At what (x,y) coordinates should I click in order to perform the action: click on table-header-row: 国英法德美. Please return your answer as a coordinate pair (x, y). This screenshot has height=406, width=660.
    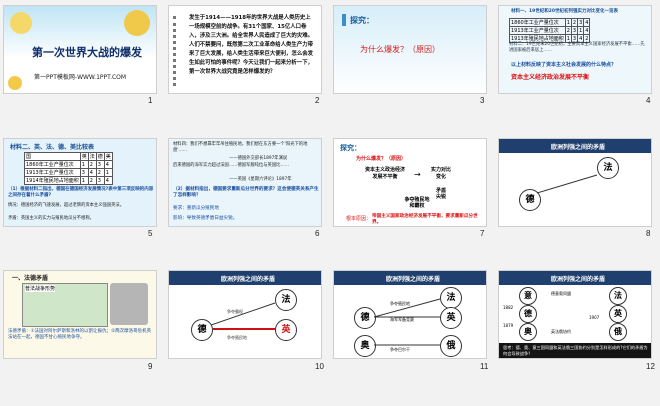
    Looking at the image, I should click on (68, 156).